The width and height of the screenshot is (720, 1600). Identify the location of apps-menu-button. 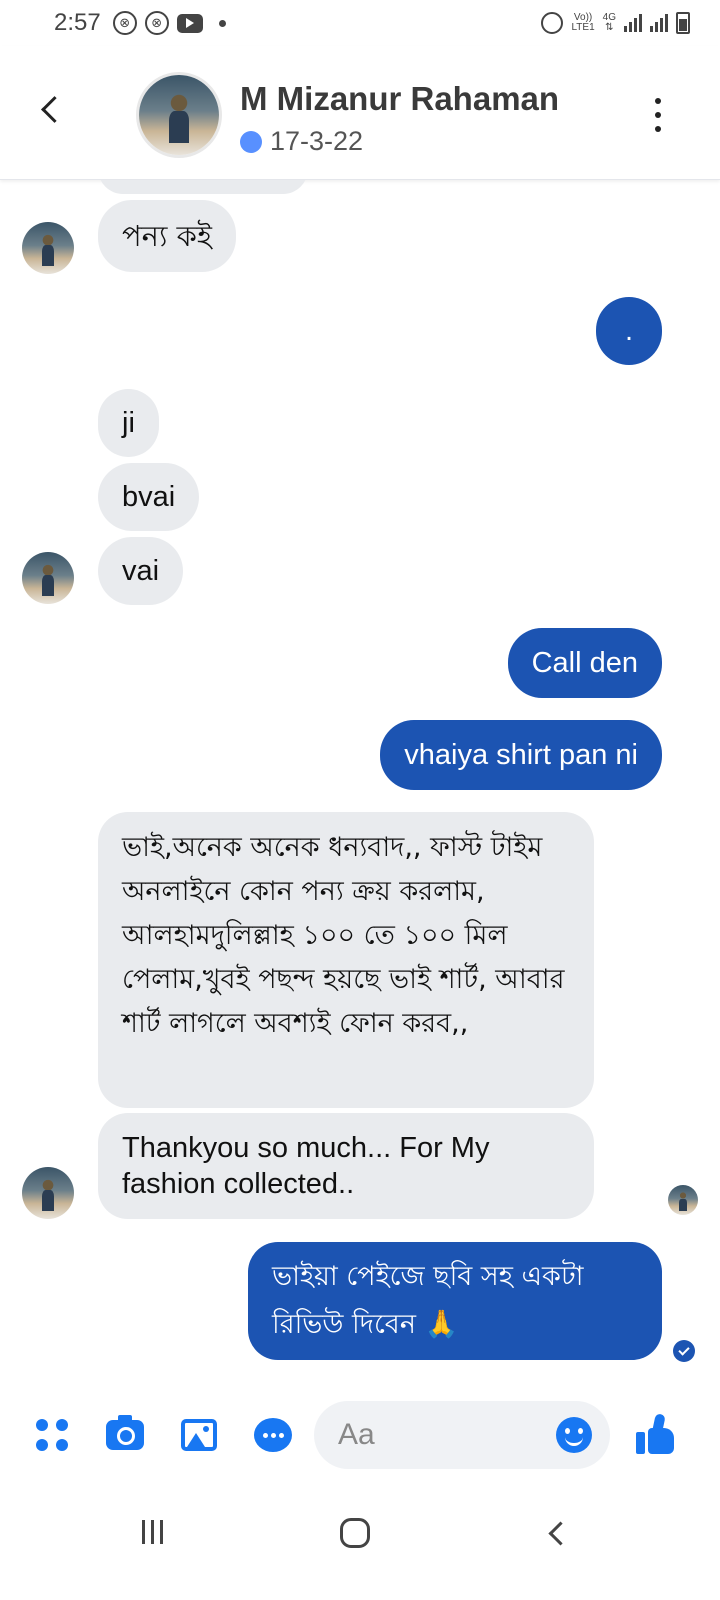
(52, 1435).